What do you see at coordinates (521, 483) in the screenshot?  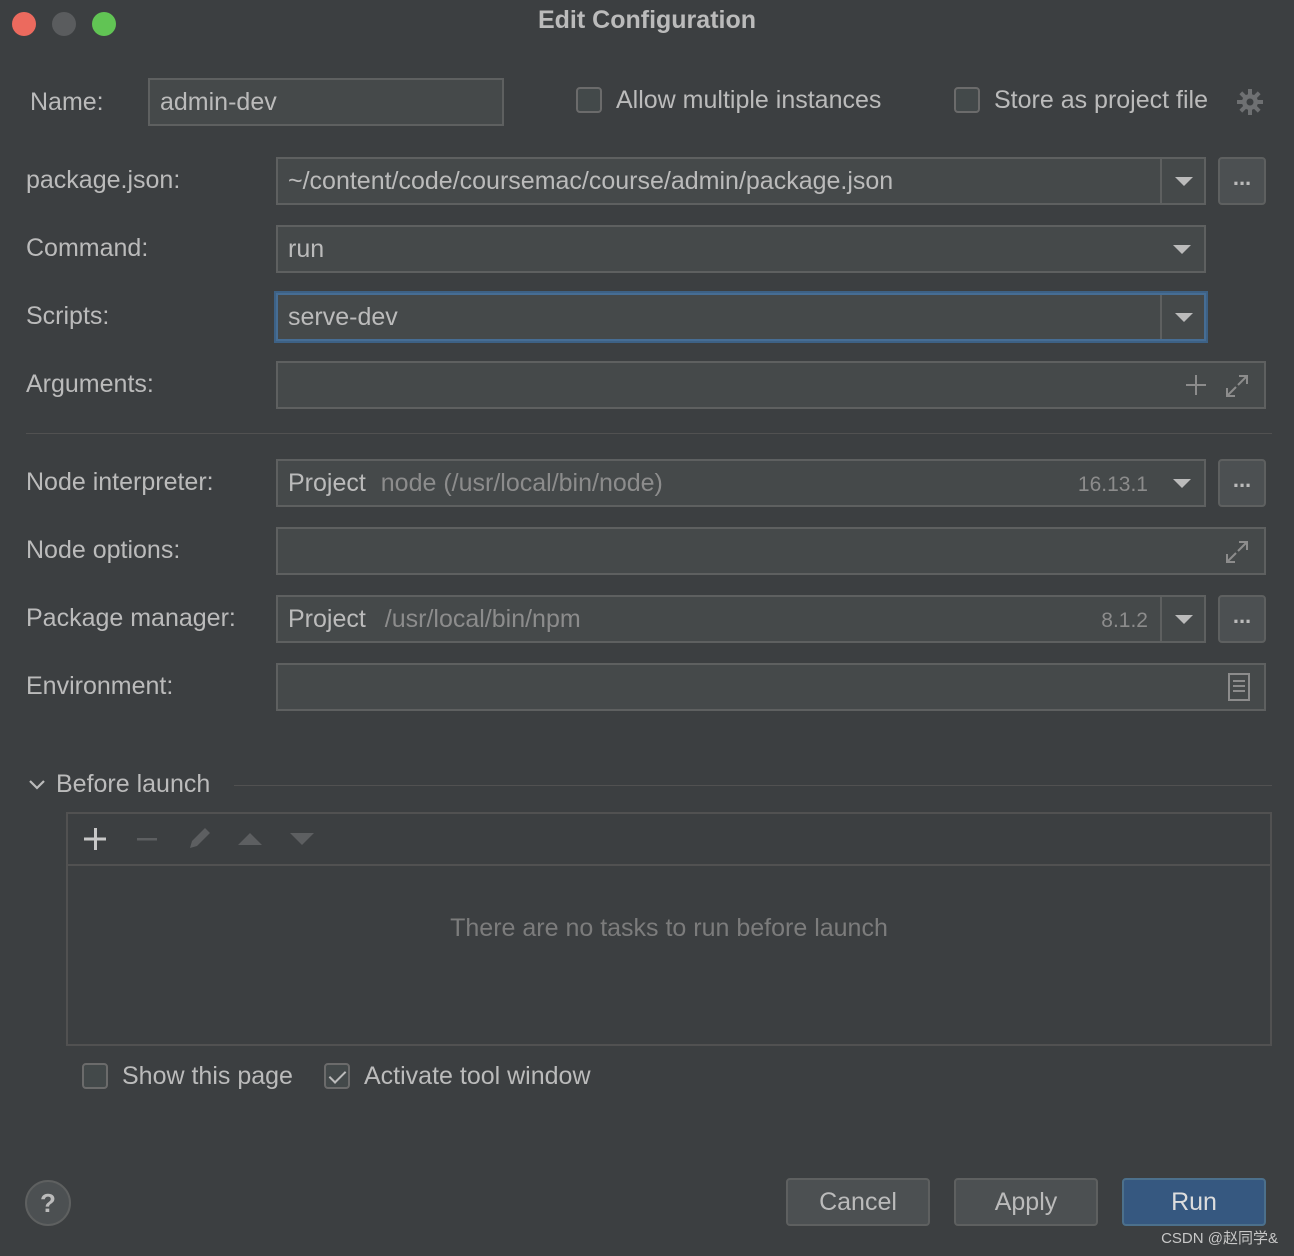 I see `node-interpreter-path: node (/usr/local/bin/node)` at bounding box center [521, 483].